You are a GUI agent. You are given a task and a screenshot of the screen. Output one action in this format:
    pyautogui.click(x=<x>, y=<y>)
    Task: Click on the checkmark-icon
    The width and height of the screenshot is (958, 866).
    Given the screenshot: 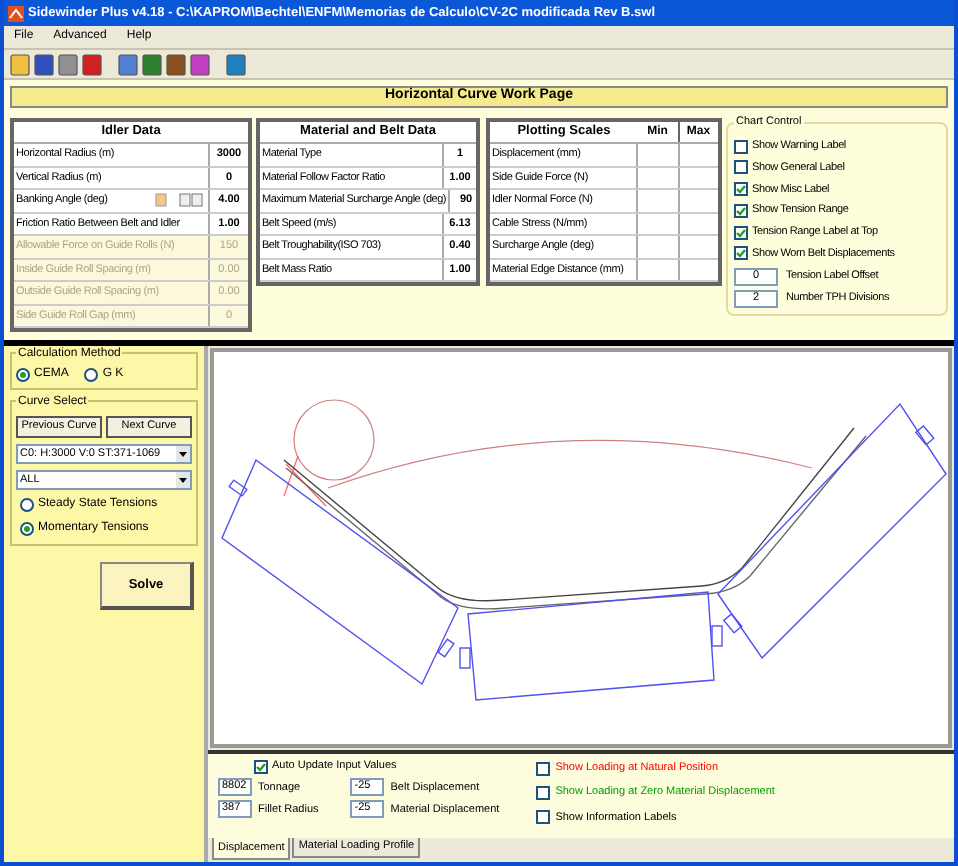 What is the action you would take?
    pyautogui.click(x=261, y=766)
    